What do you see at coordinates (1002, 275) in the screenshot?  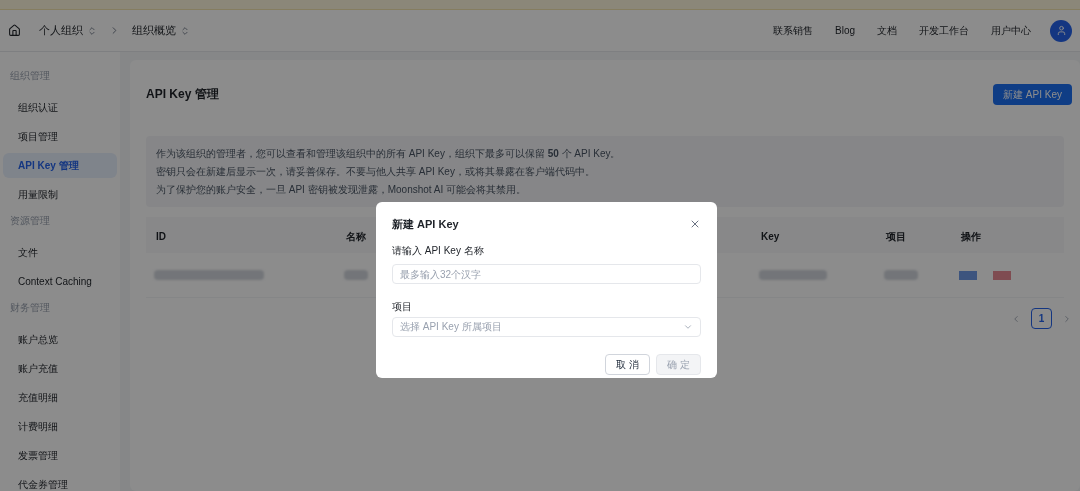 I see `delete-action` at bounding box center [1002, 275].